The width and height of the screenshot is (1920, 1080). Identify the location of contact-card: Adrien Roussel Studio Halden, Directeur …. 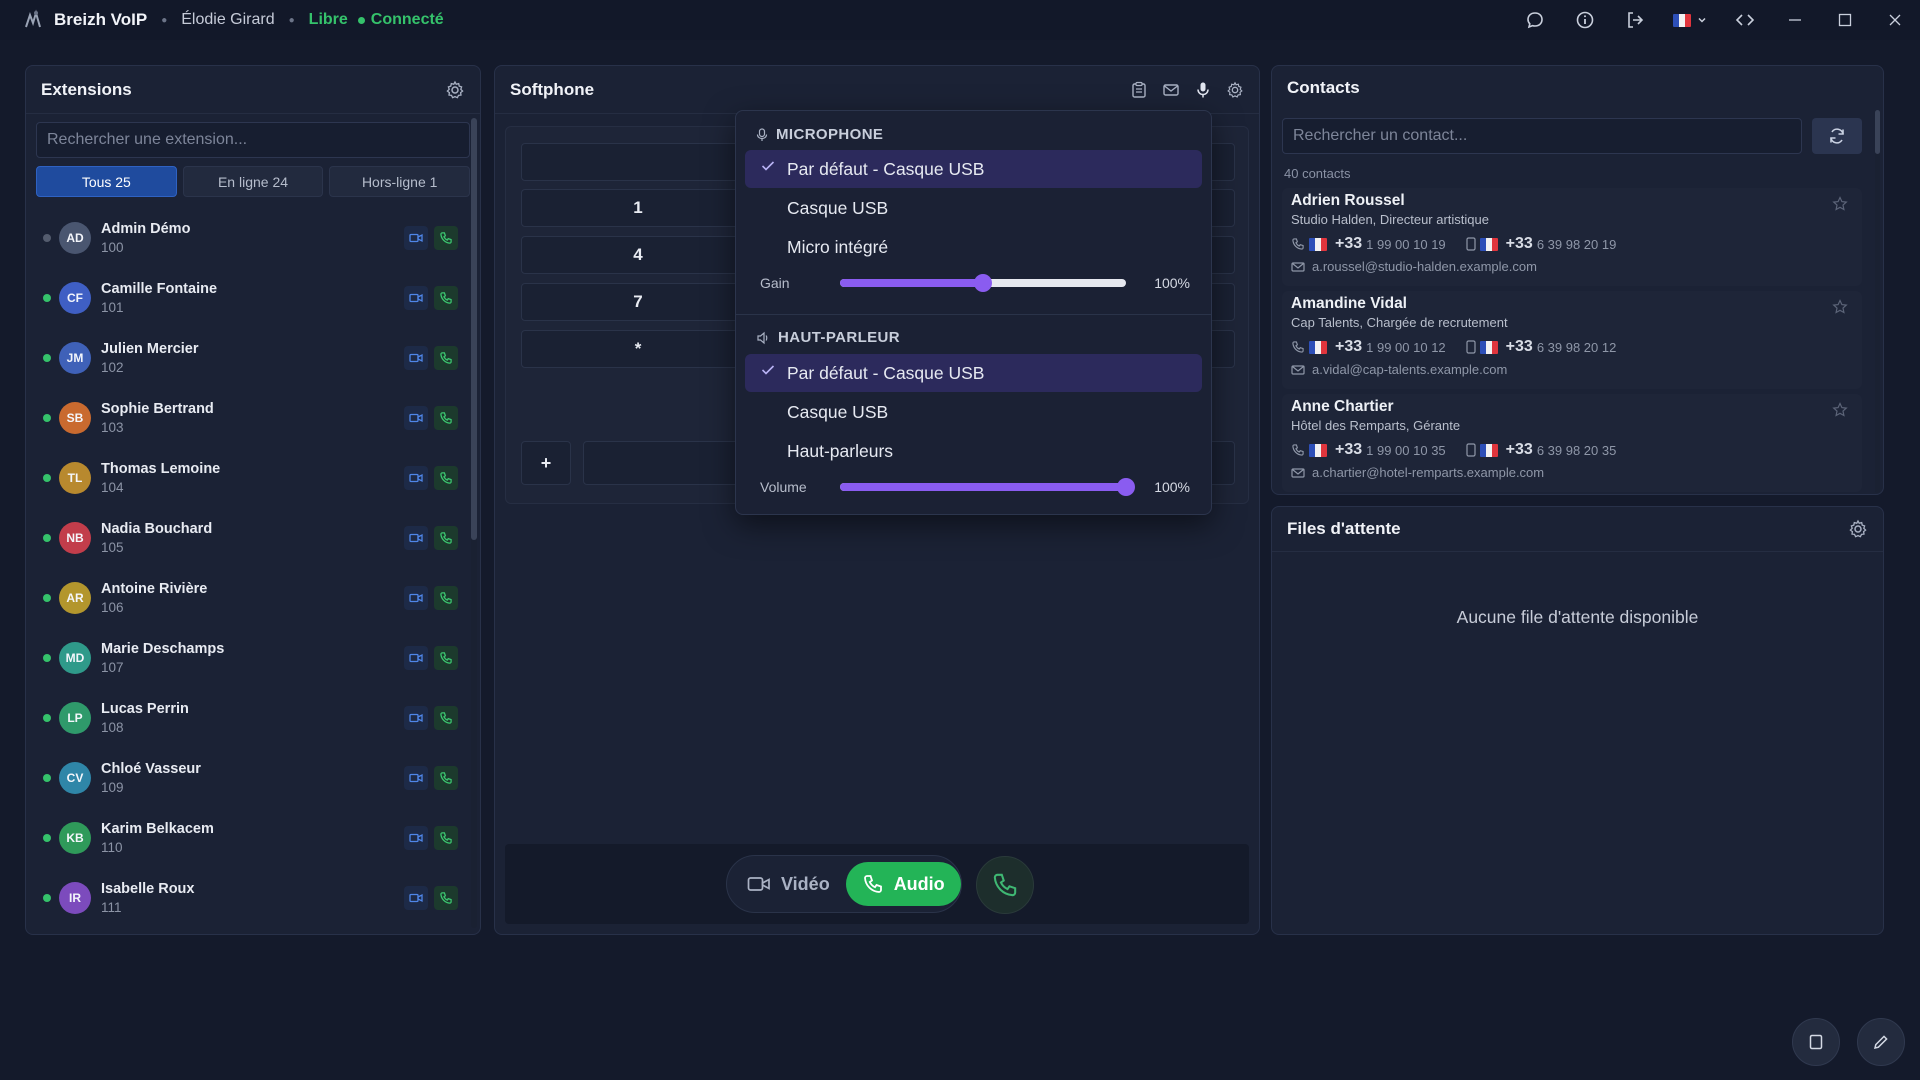
(1572, 237).